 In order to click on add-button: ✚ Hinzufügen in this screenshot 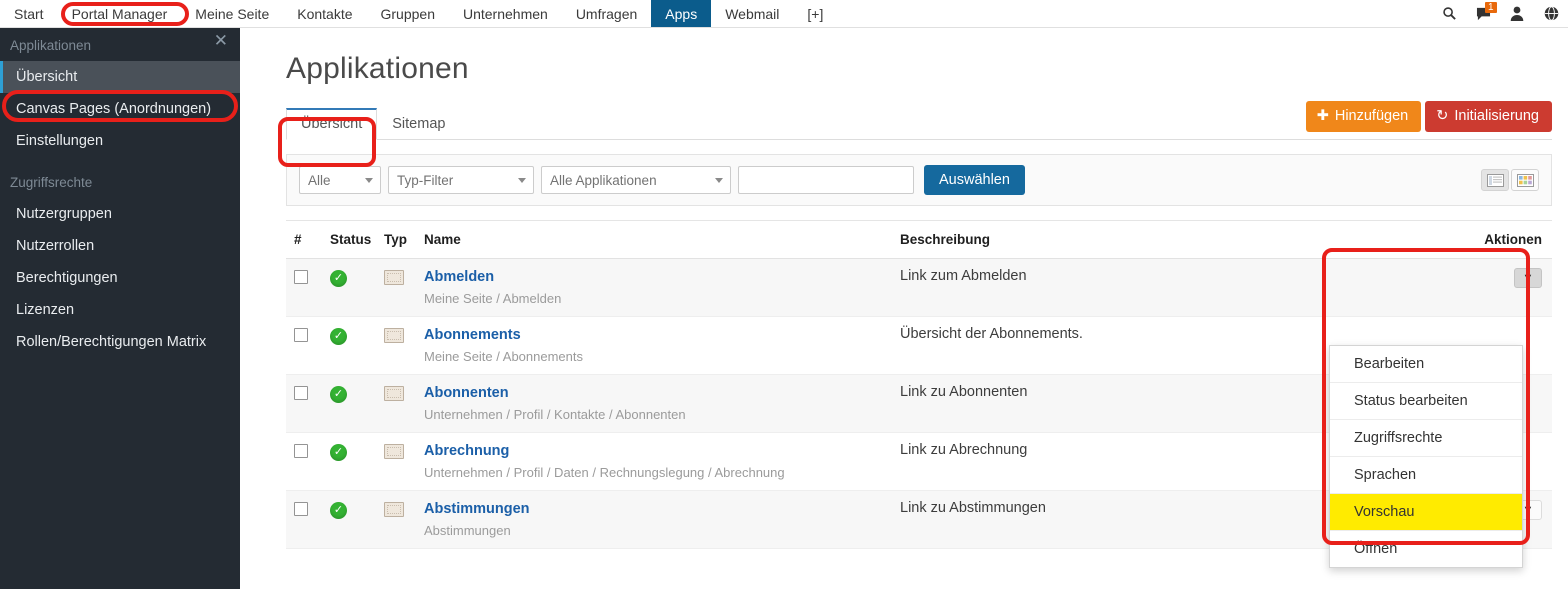, I will do `click(1363, 116)`.